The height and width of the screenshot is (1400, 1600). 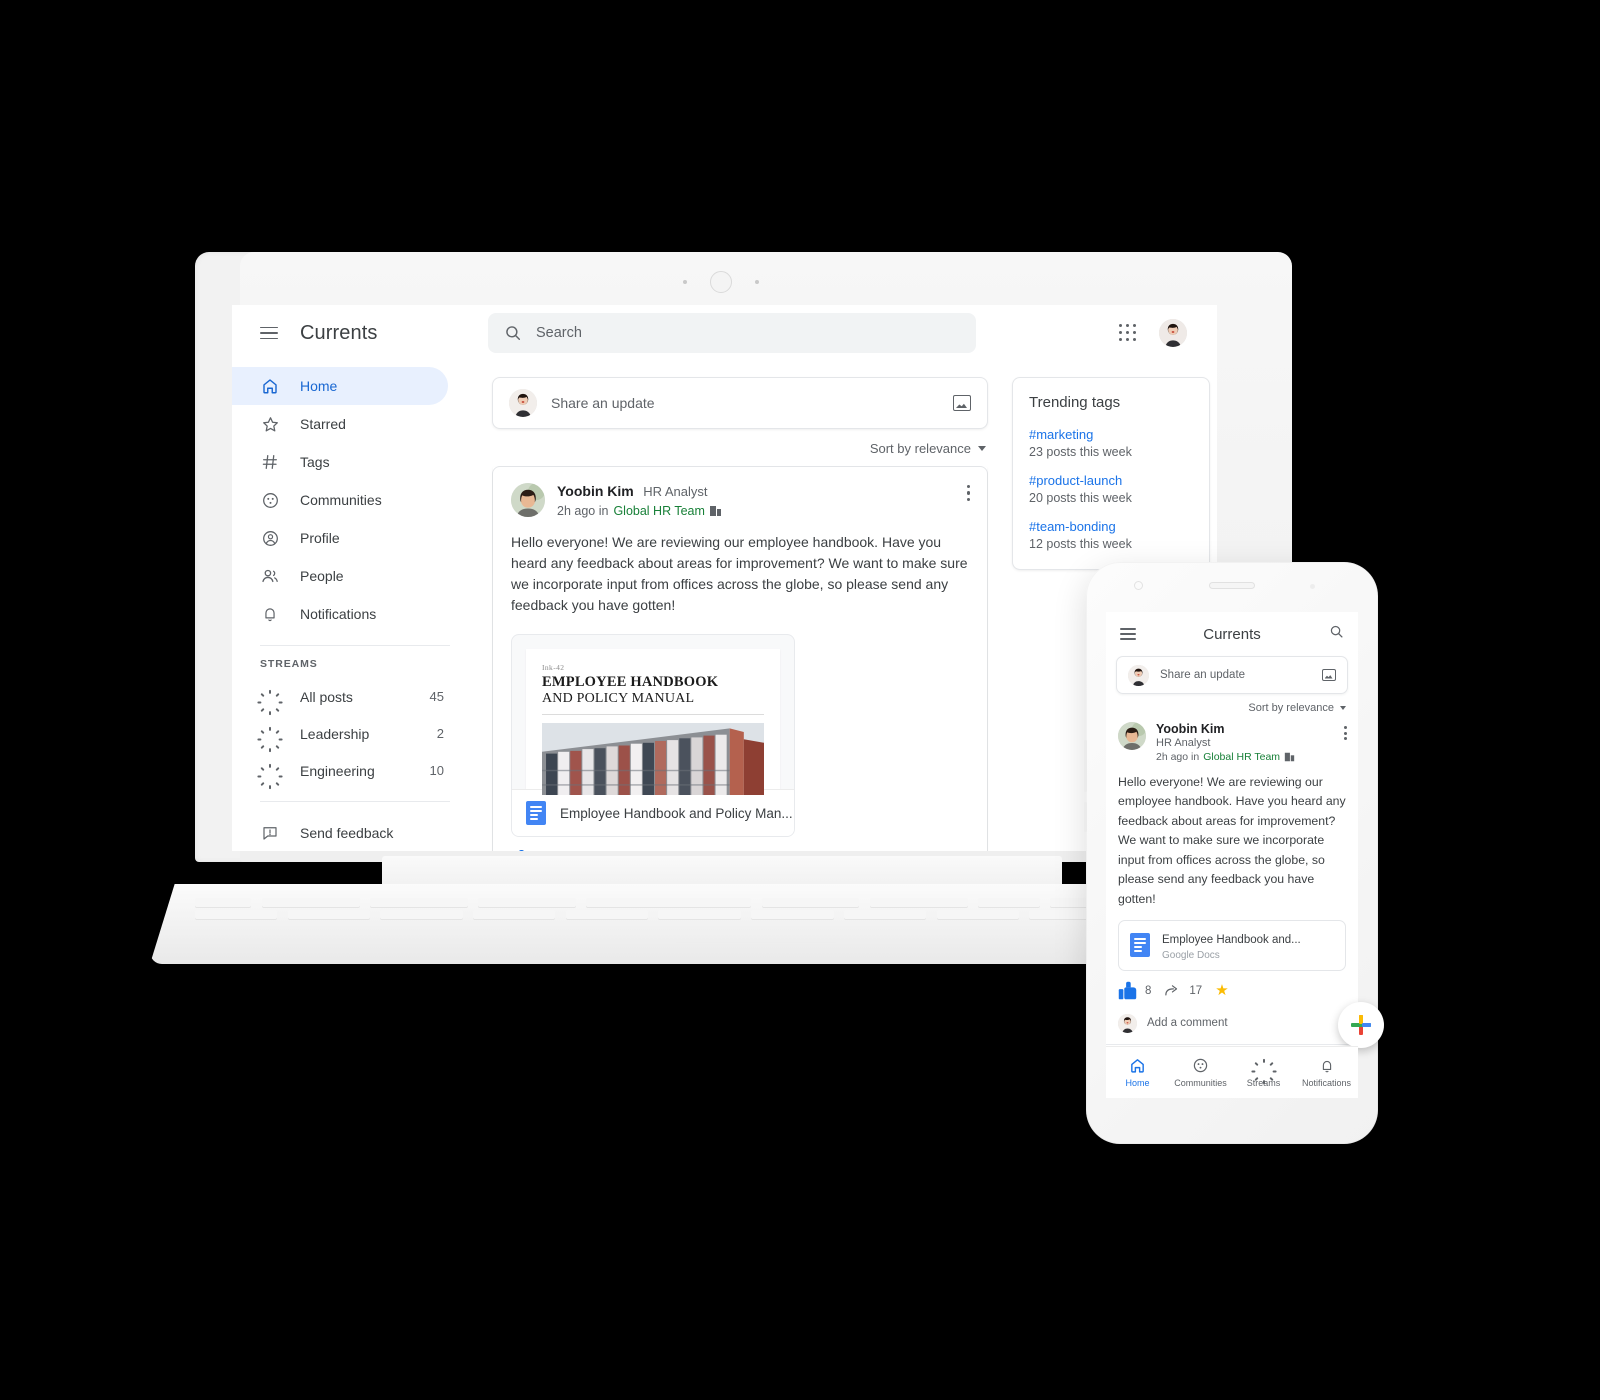 I want to click on post-reactions: 8 17 ★, so click(x=740, y=844).